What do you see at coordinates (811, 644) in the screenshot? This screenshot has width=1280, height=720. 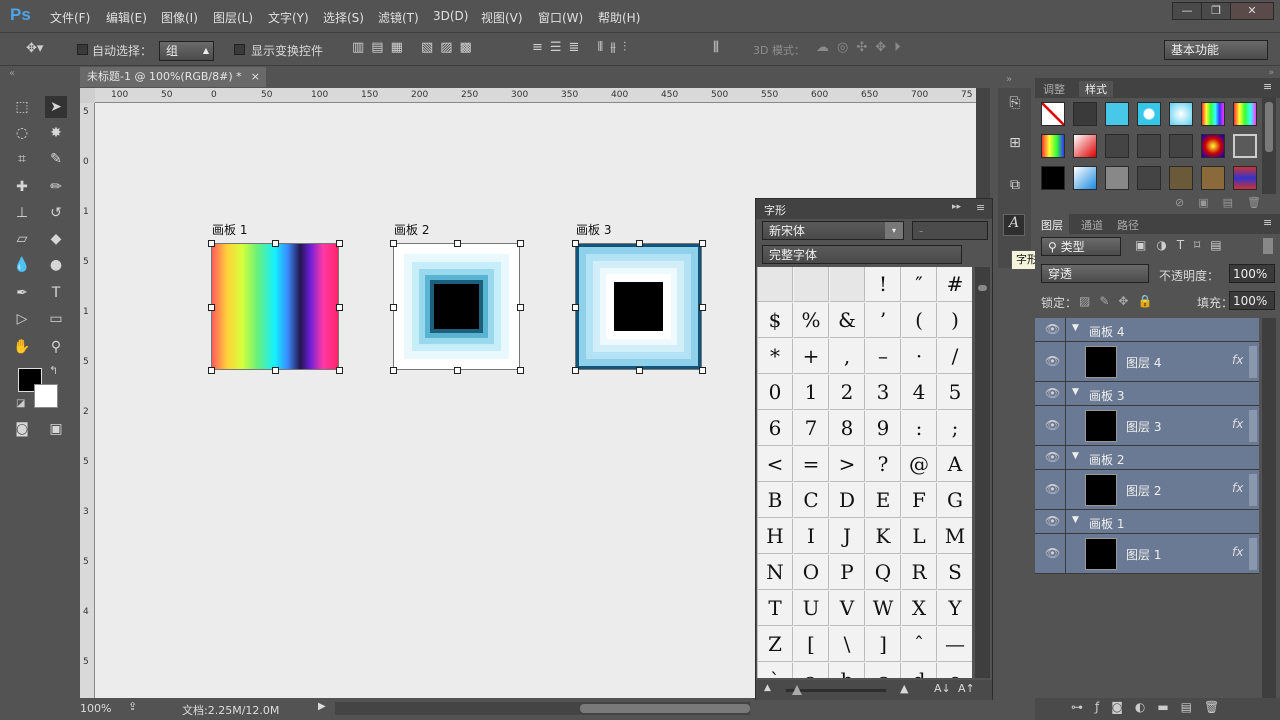 I see `glyph-cell: [` at bounding box center [811, 644].